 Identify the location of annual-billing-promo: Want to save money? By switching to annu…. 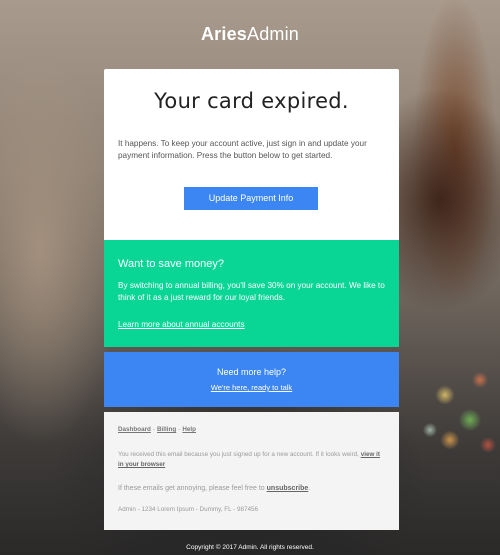
(251, 293).